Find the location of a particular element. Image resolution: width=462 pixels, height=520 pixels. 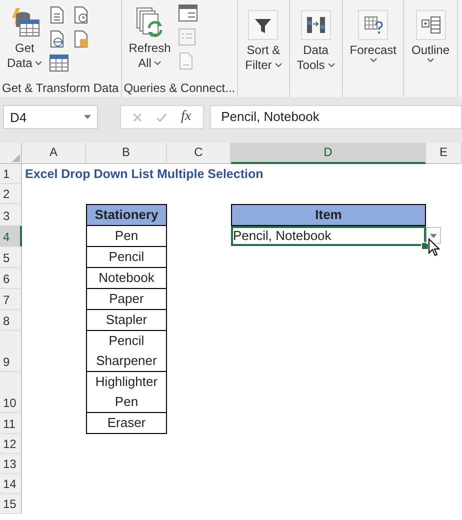

column-header: A is located at coordinates (54, 153).